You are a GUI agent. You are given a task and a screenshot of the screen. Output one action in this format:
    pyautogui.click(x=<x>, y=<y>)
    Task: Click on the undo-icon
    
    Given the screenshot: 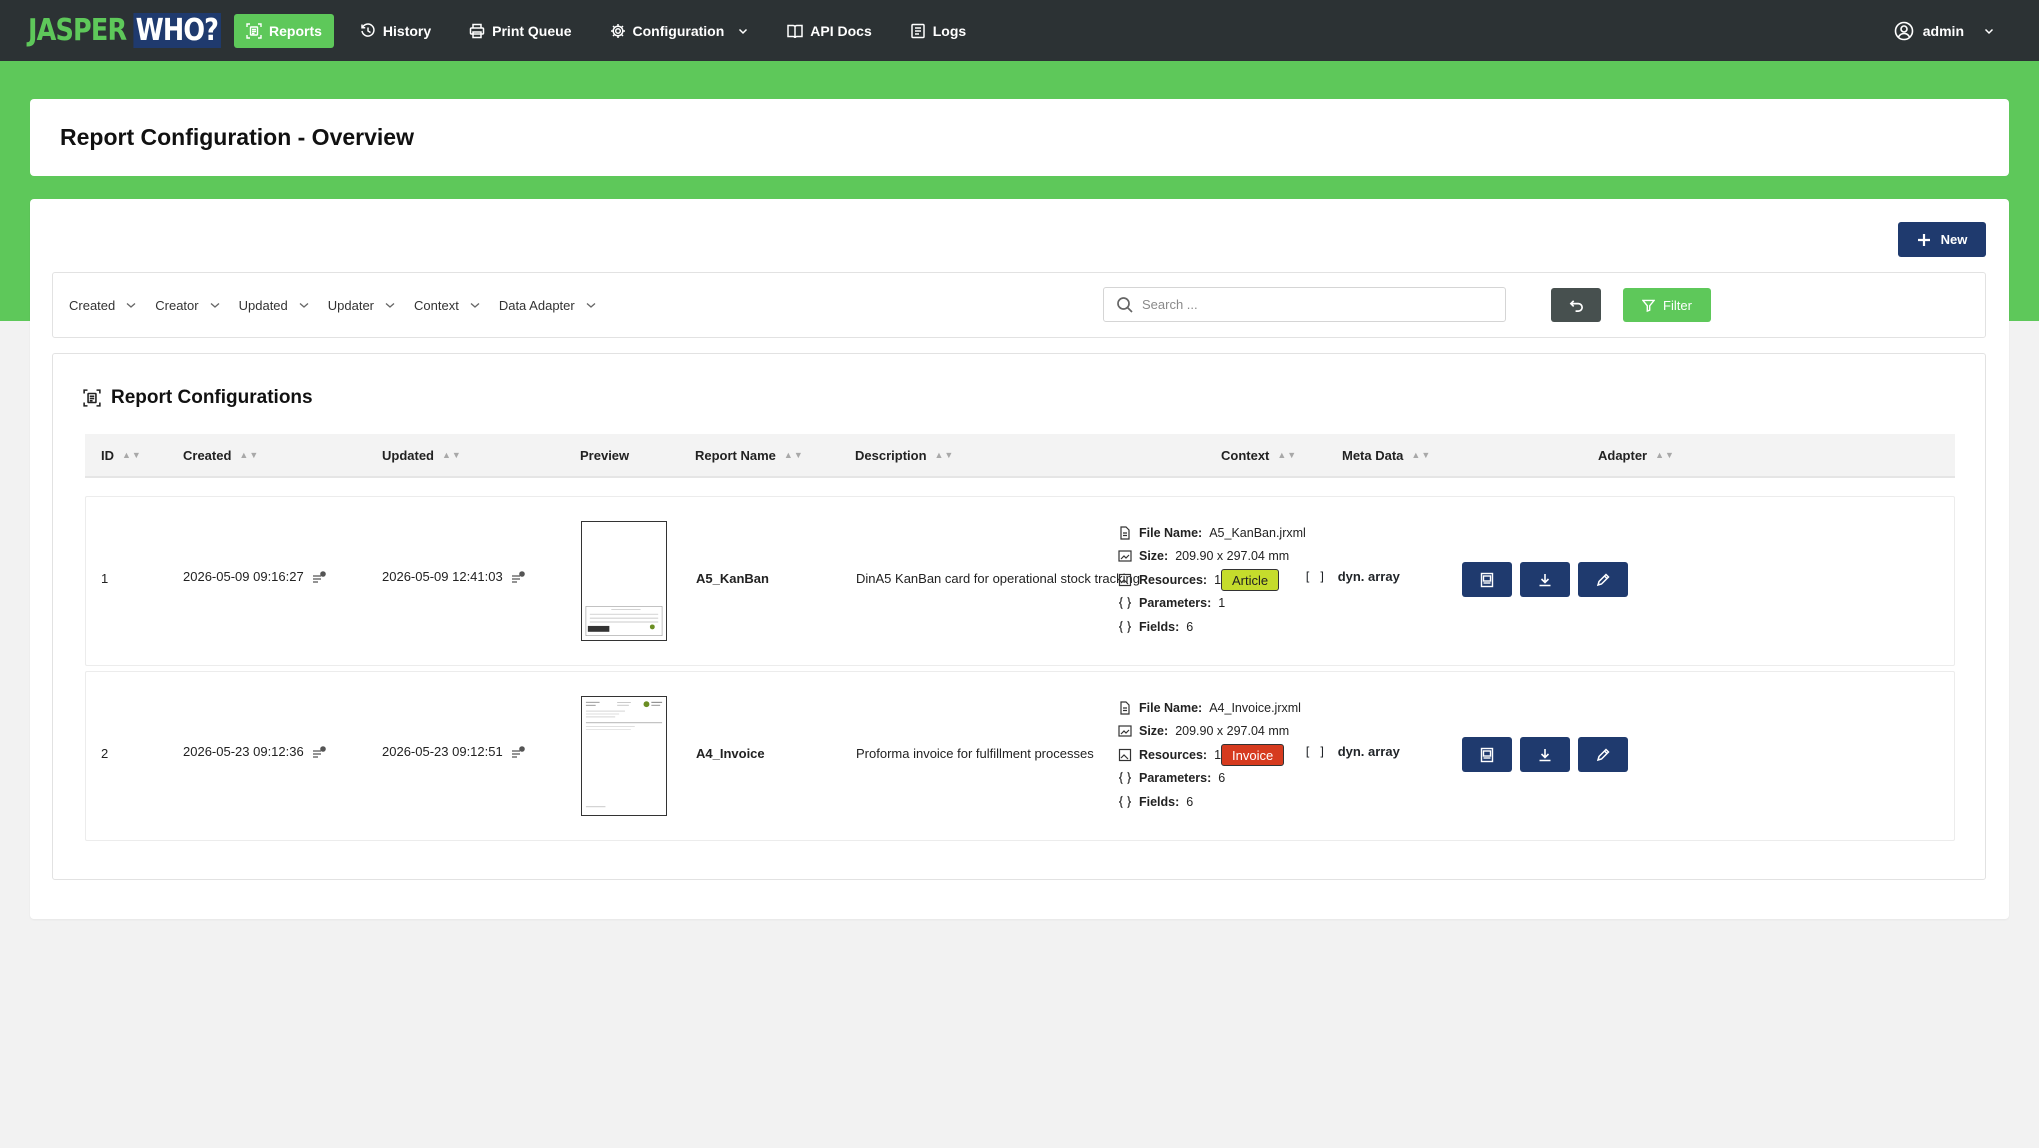 What is the action you would take?
    pyautogui.click(x=1576, y=305)
    